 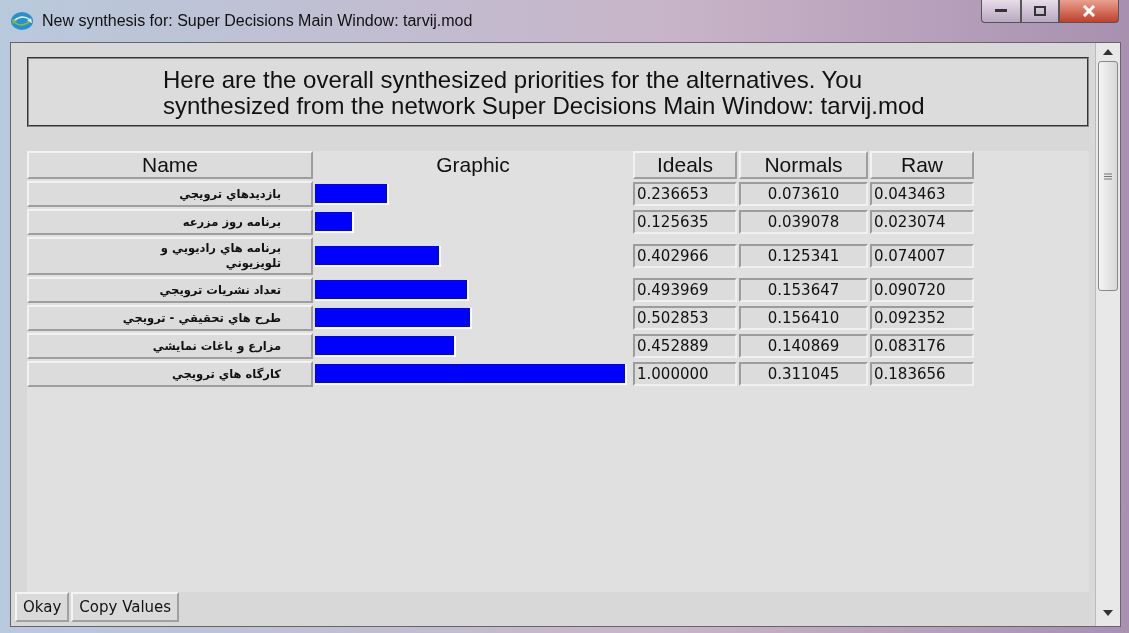 What do you see at coordinates (922, 318) in the screenshot?
I see `table-cell: 0.092352` at bounding box center [922, 318].